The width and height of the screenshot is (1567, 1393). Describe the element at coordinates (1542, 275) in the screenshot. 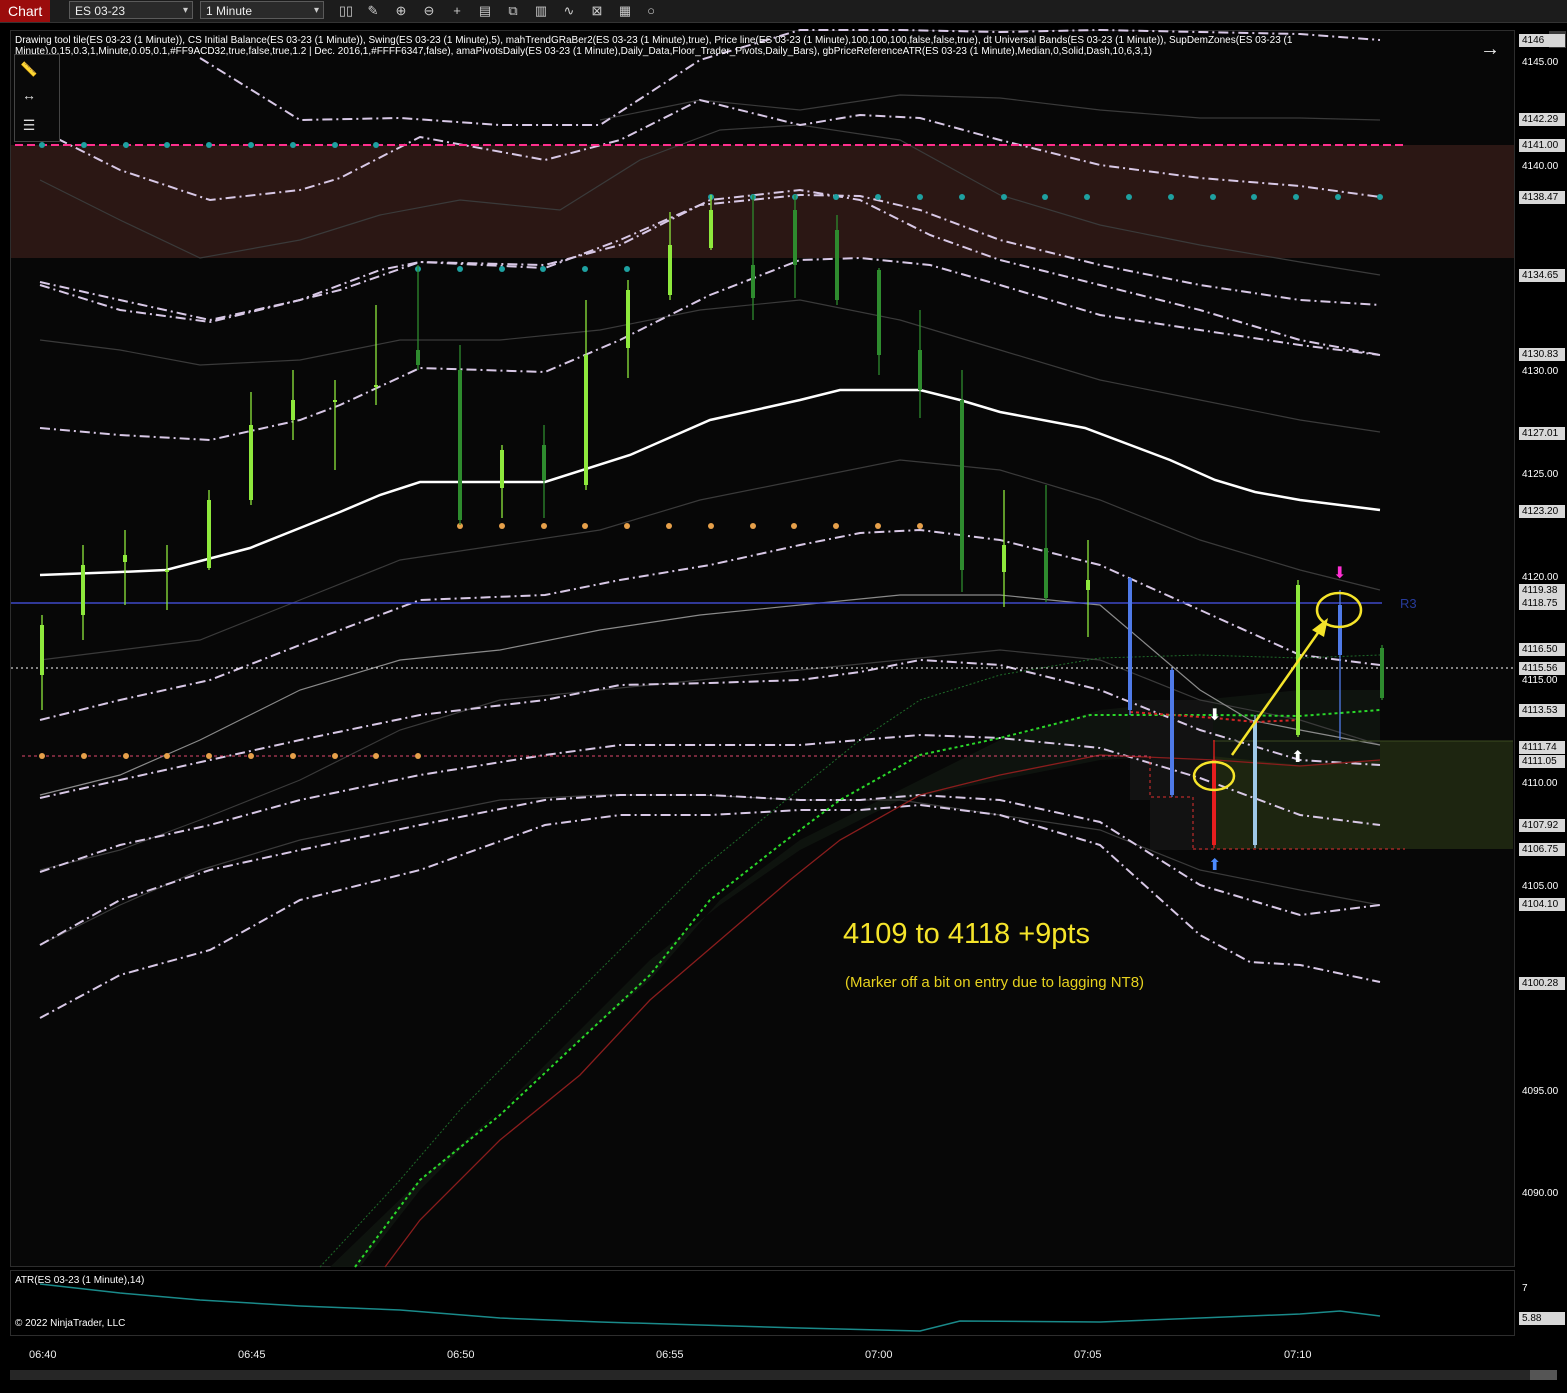

I see `price-label: 4134.65` at that location.